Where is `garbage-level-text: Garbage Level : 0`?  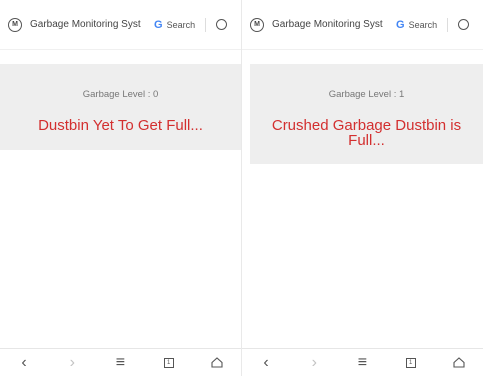
garbage-level-text: Garbage Level : 0 is located at coordinates (120, 94).